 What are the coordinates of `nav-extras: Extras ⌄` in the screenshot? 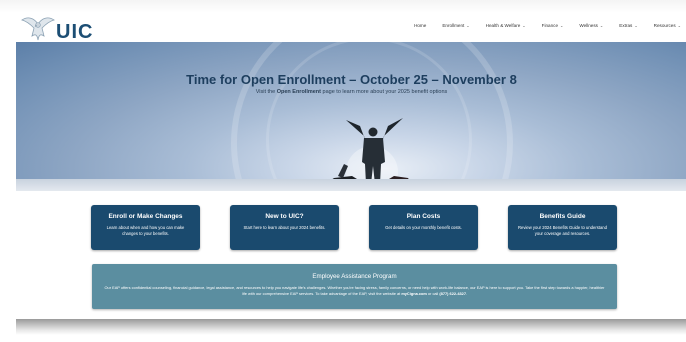 It's located at (628, 25).